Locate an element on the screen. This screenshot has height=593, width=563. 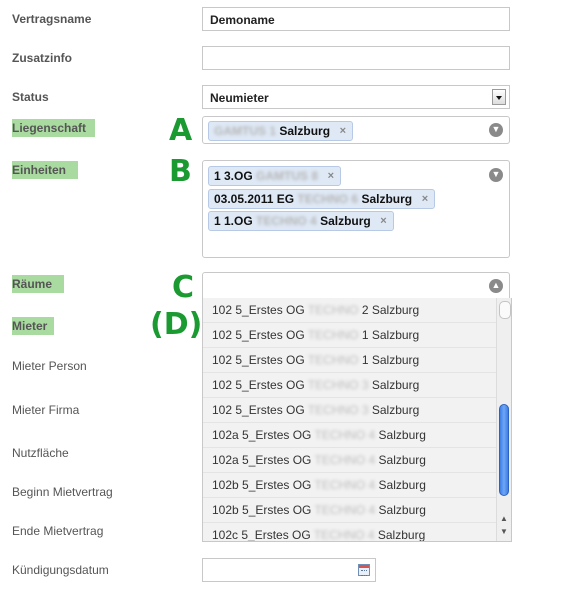
annotation-marker-d: (D) is located at coordinates (176, 324).